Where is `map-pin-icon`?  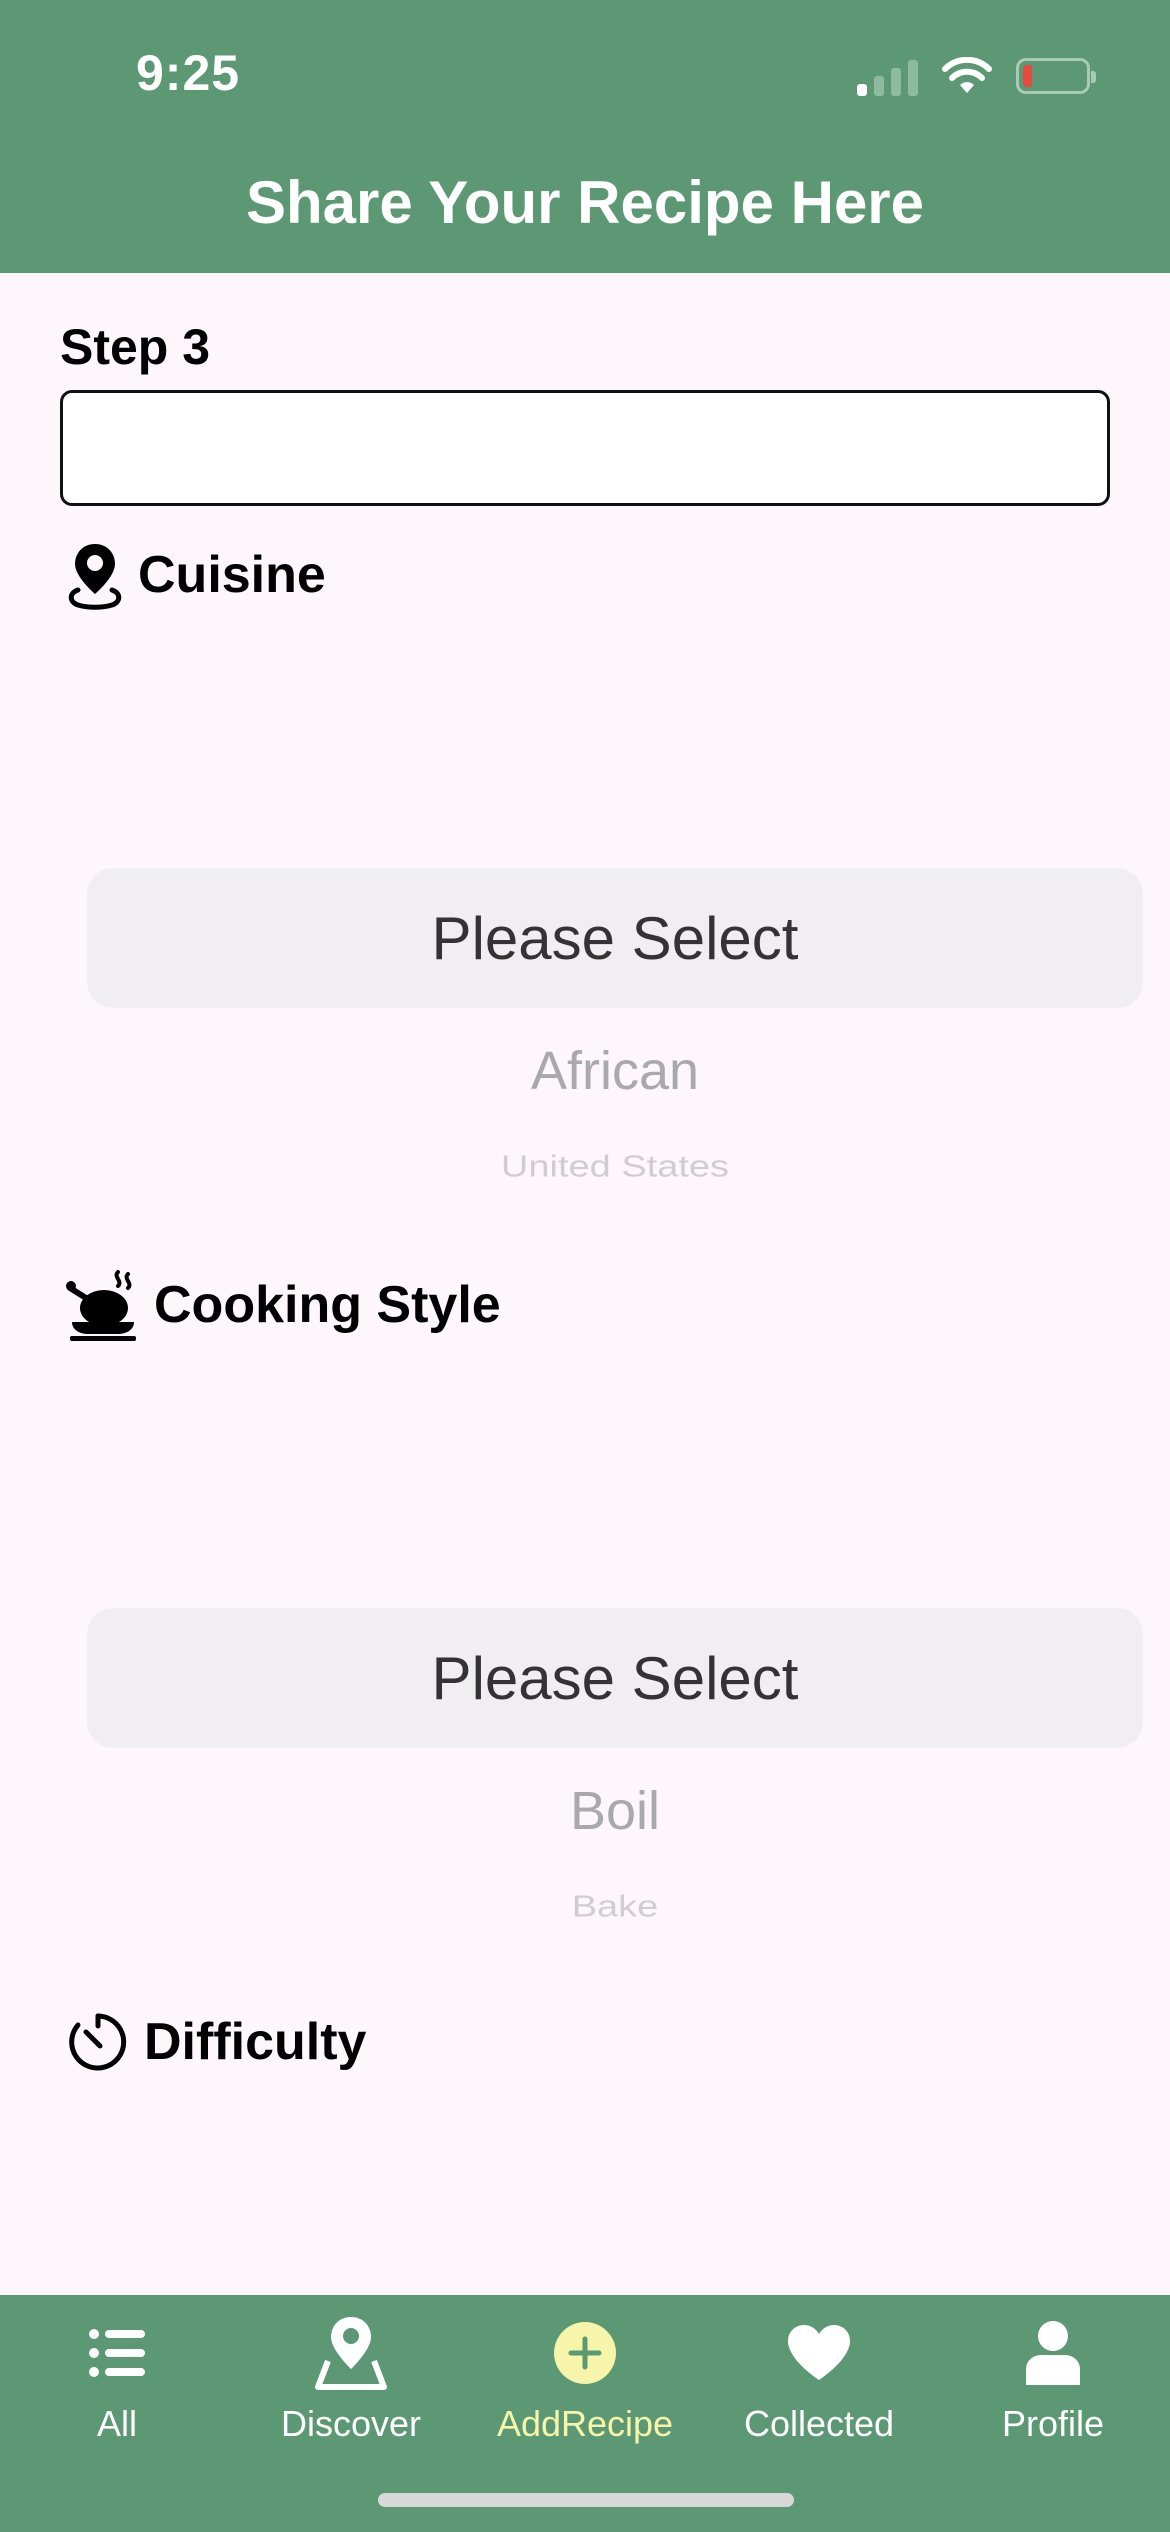
map-pin-icon is located at coordinates (95, 577).